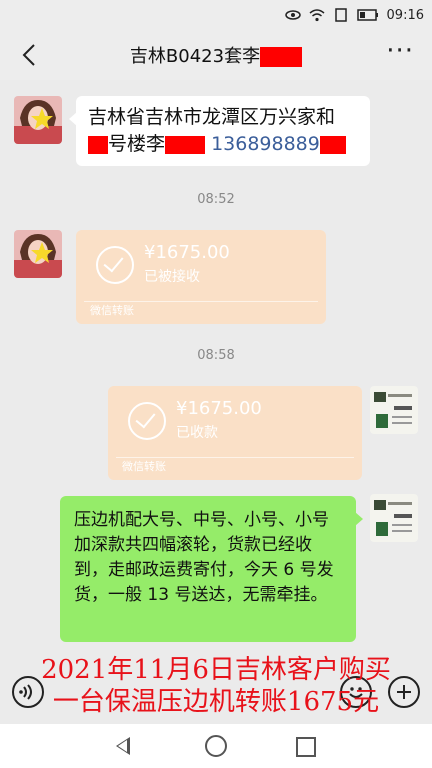 The width and height of the screenshot is (432, 768). Describe the element at coordinates (216, 15) in the screenshot. I see `status-bar: 09:16` at that location.